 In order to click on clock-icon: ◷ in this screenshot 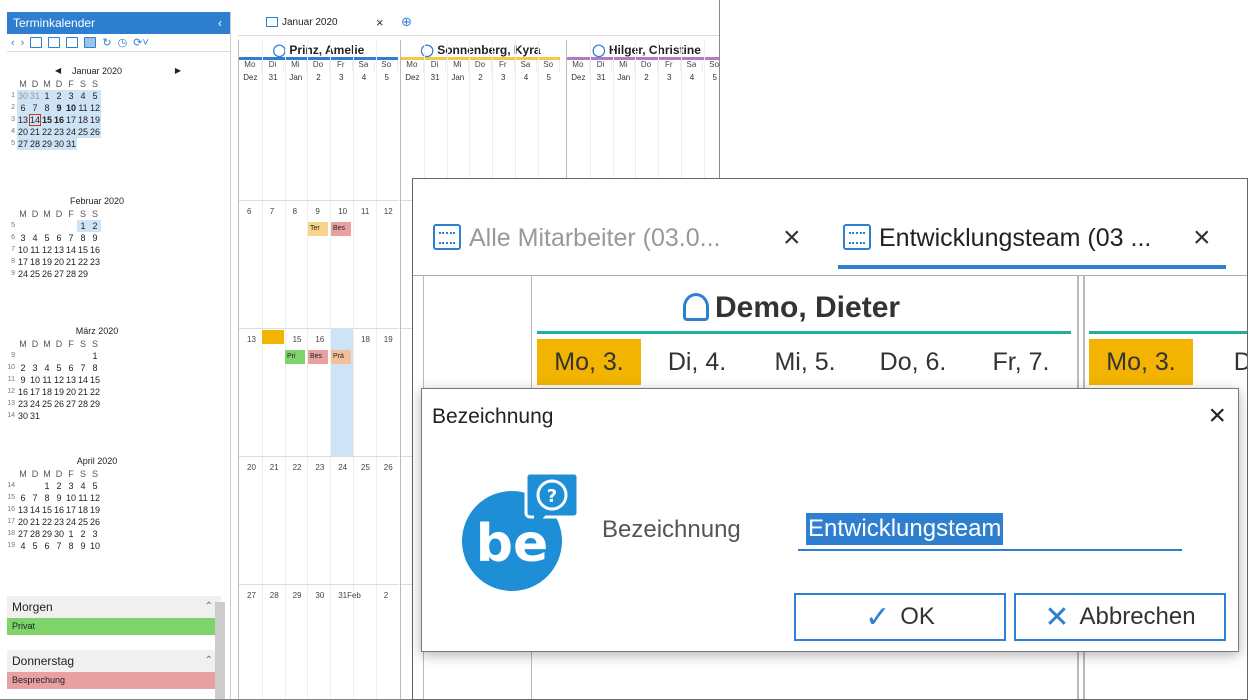, I will do `click(123, 42)`.